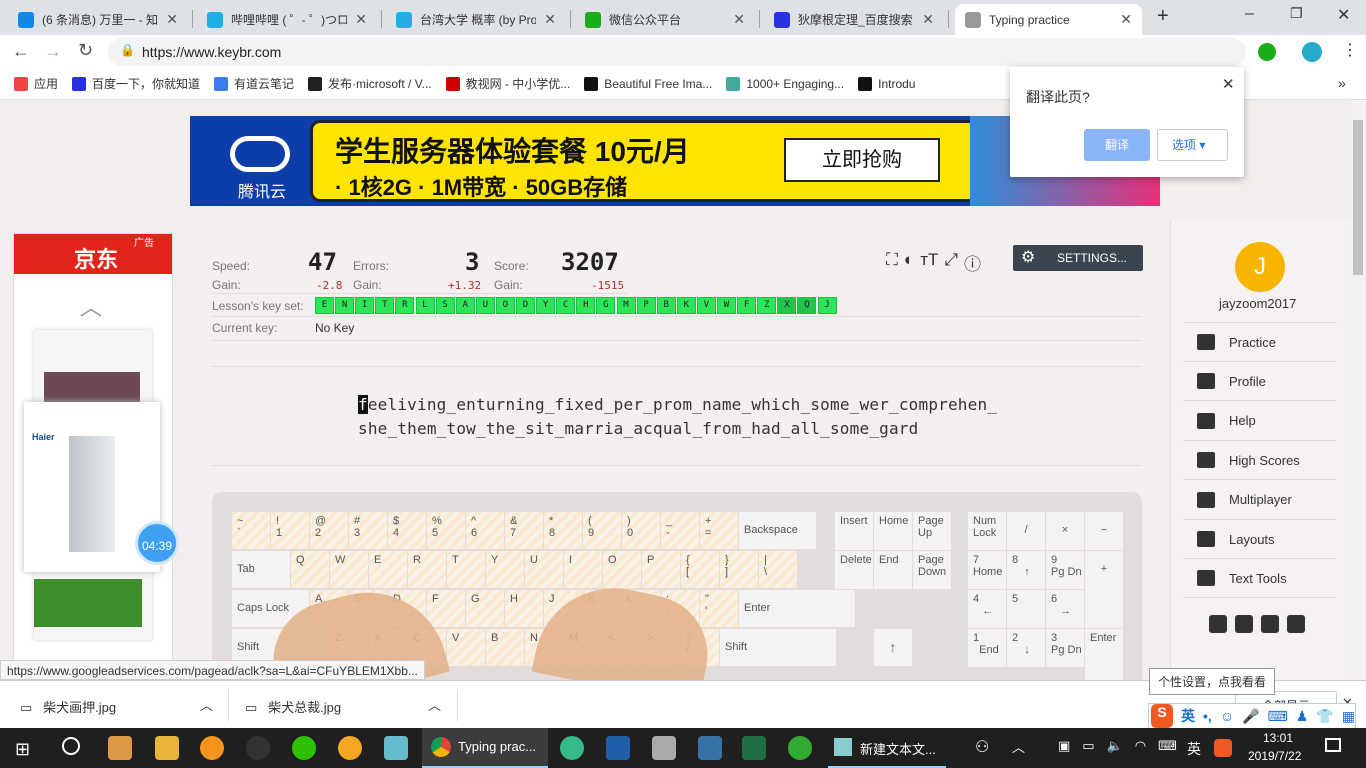  Describe the element at coordinates (1267, 52) in the screenshot. I see `extension-icon` at that location.